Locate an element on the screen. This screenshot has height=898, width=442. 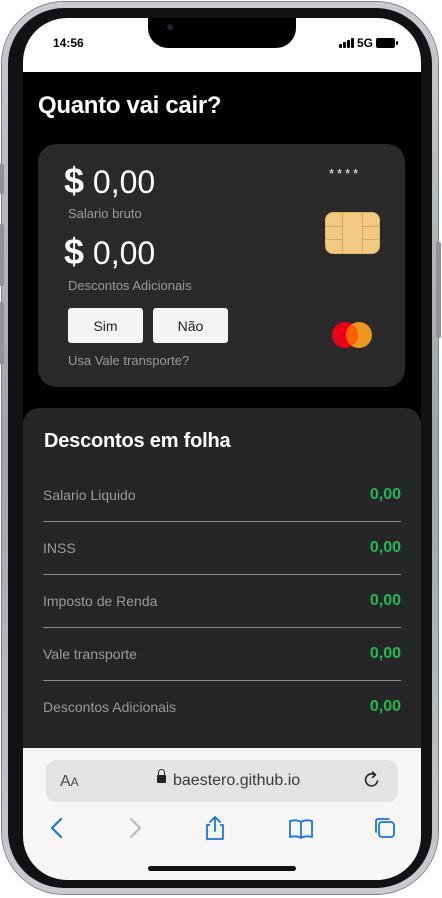
list-item: Salario Liquido 0,00 is located at coordinates (222, 495).